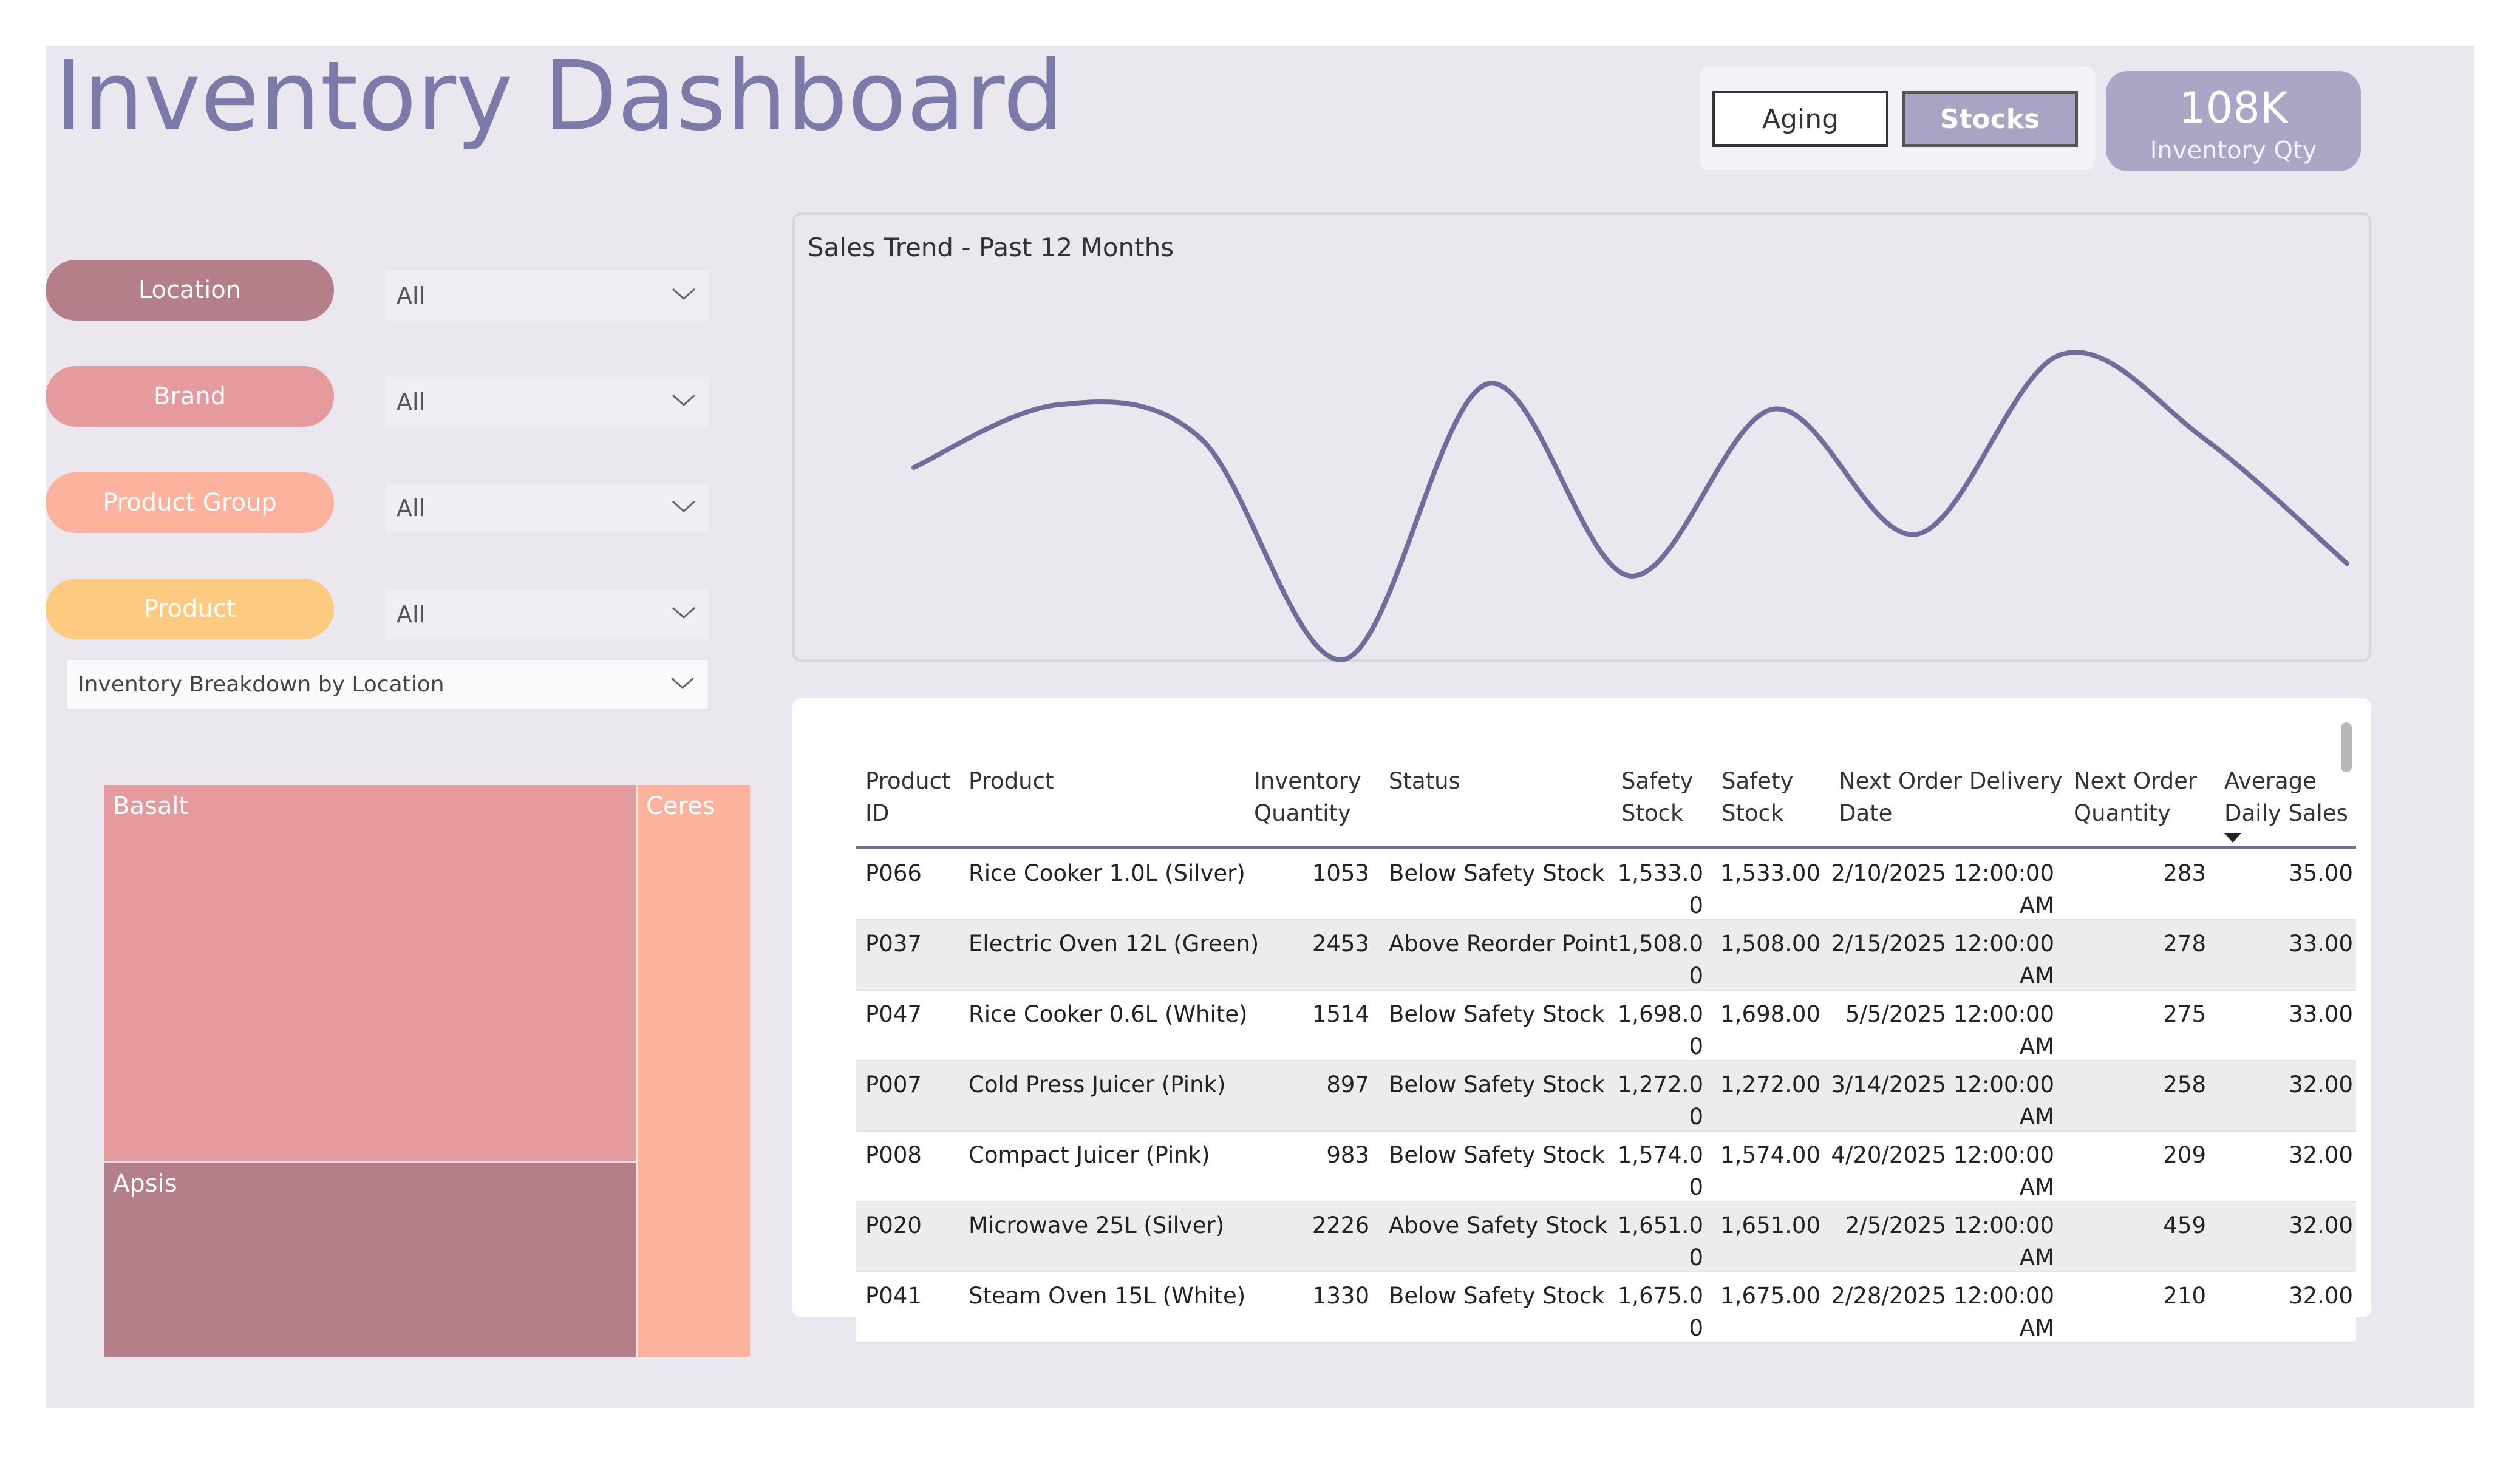 Image resolution: width=2520 pixels, height=1457 pixels. Describe the element at coordinates (411, 295) in the screenshot. I see `location-dropdown-value: All` at that location.